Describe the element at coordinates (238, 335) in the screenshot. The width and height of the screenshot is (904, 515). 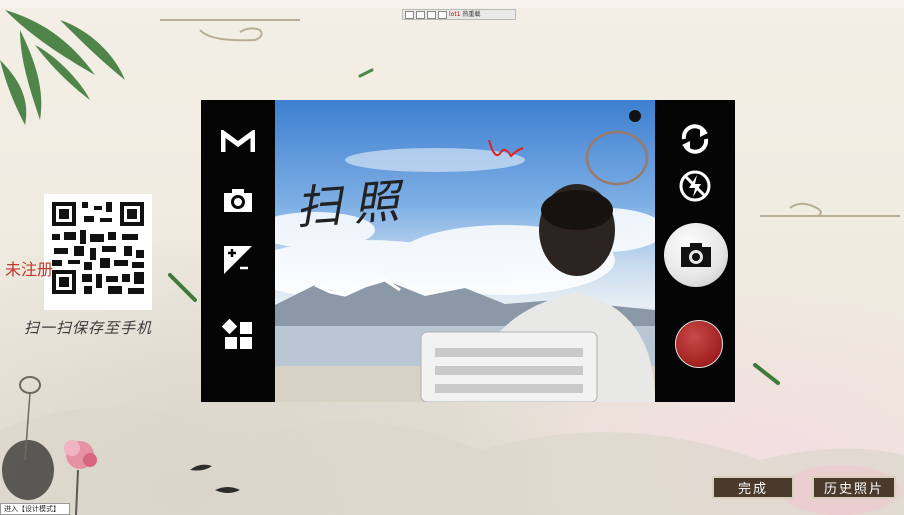
I see `apps-icon` at that location.